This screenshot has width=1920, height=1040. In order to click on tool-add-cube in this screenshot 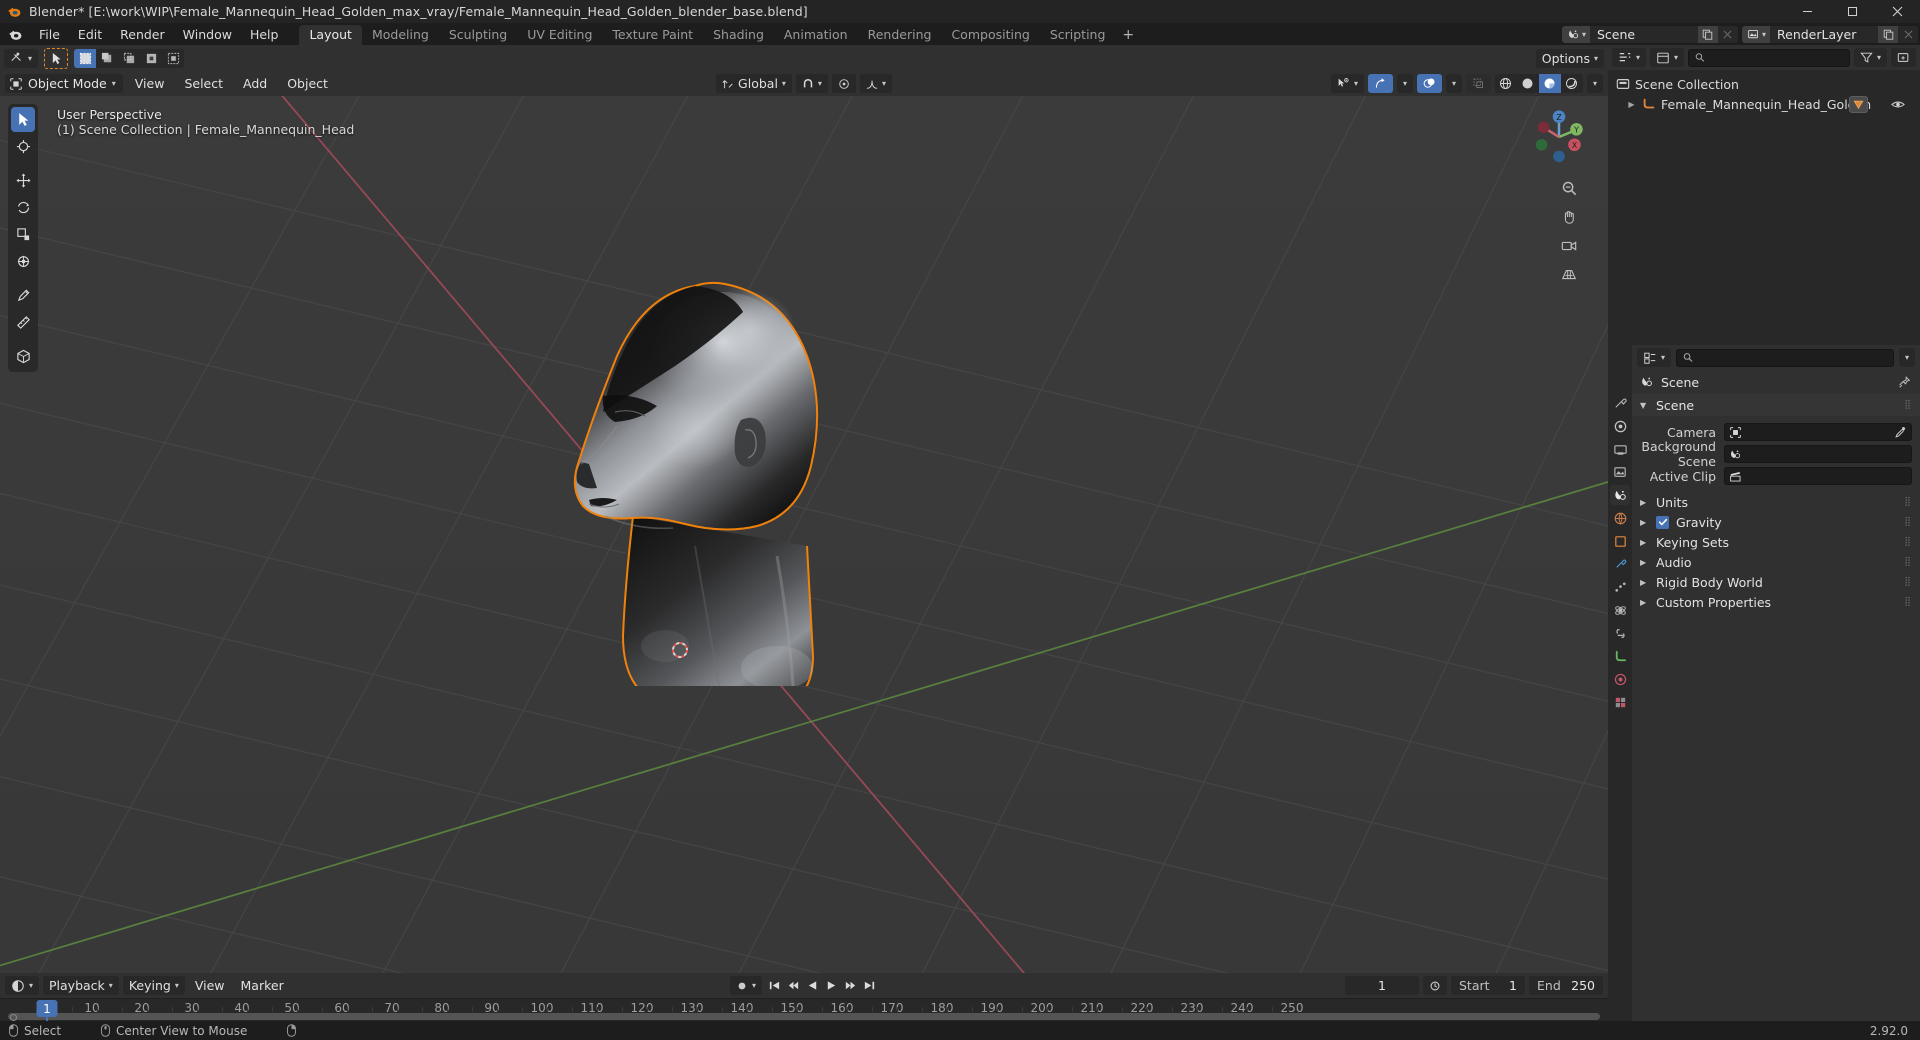, I will do `click(23, 356)`.